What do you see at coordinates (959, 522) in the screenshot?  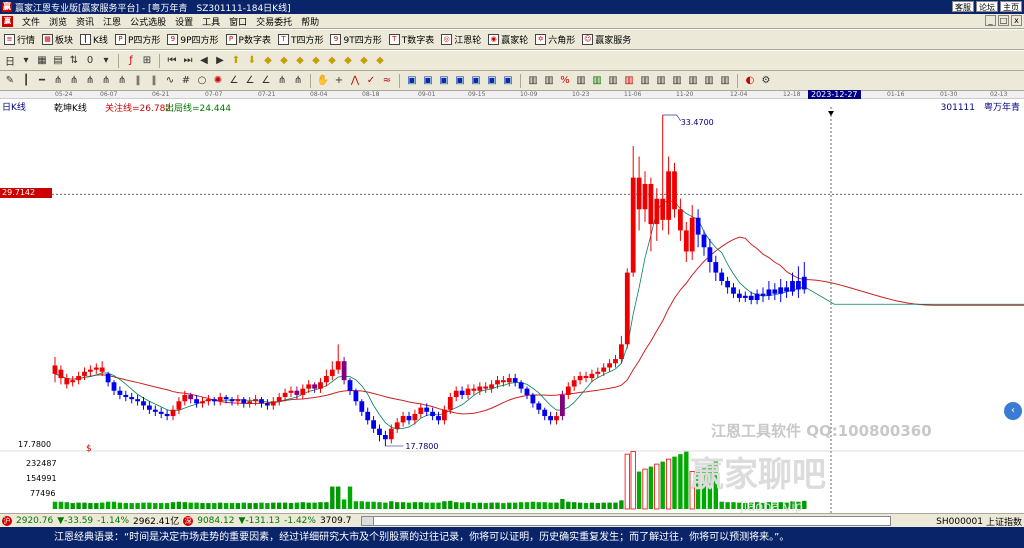 I see `index-code: SH000001` at bounding box center [959, 522].